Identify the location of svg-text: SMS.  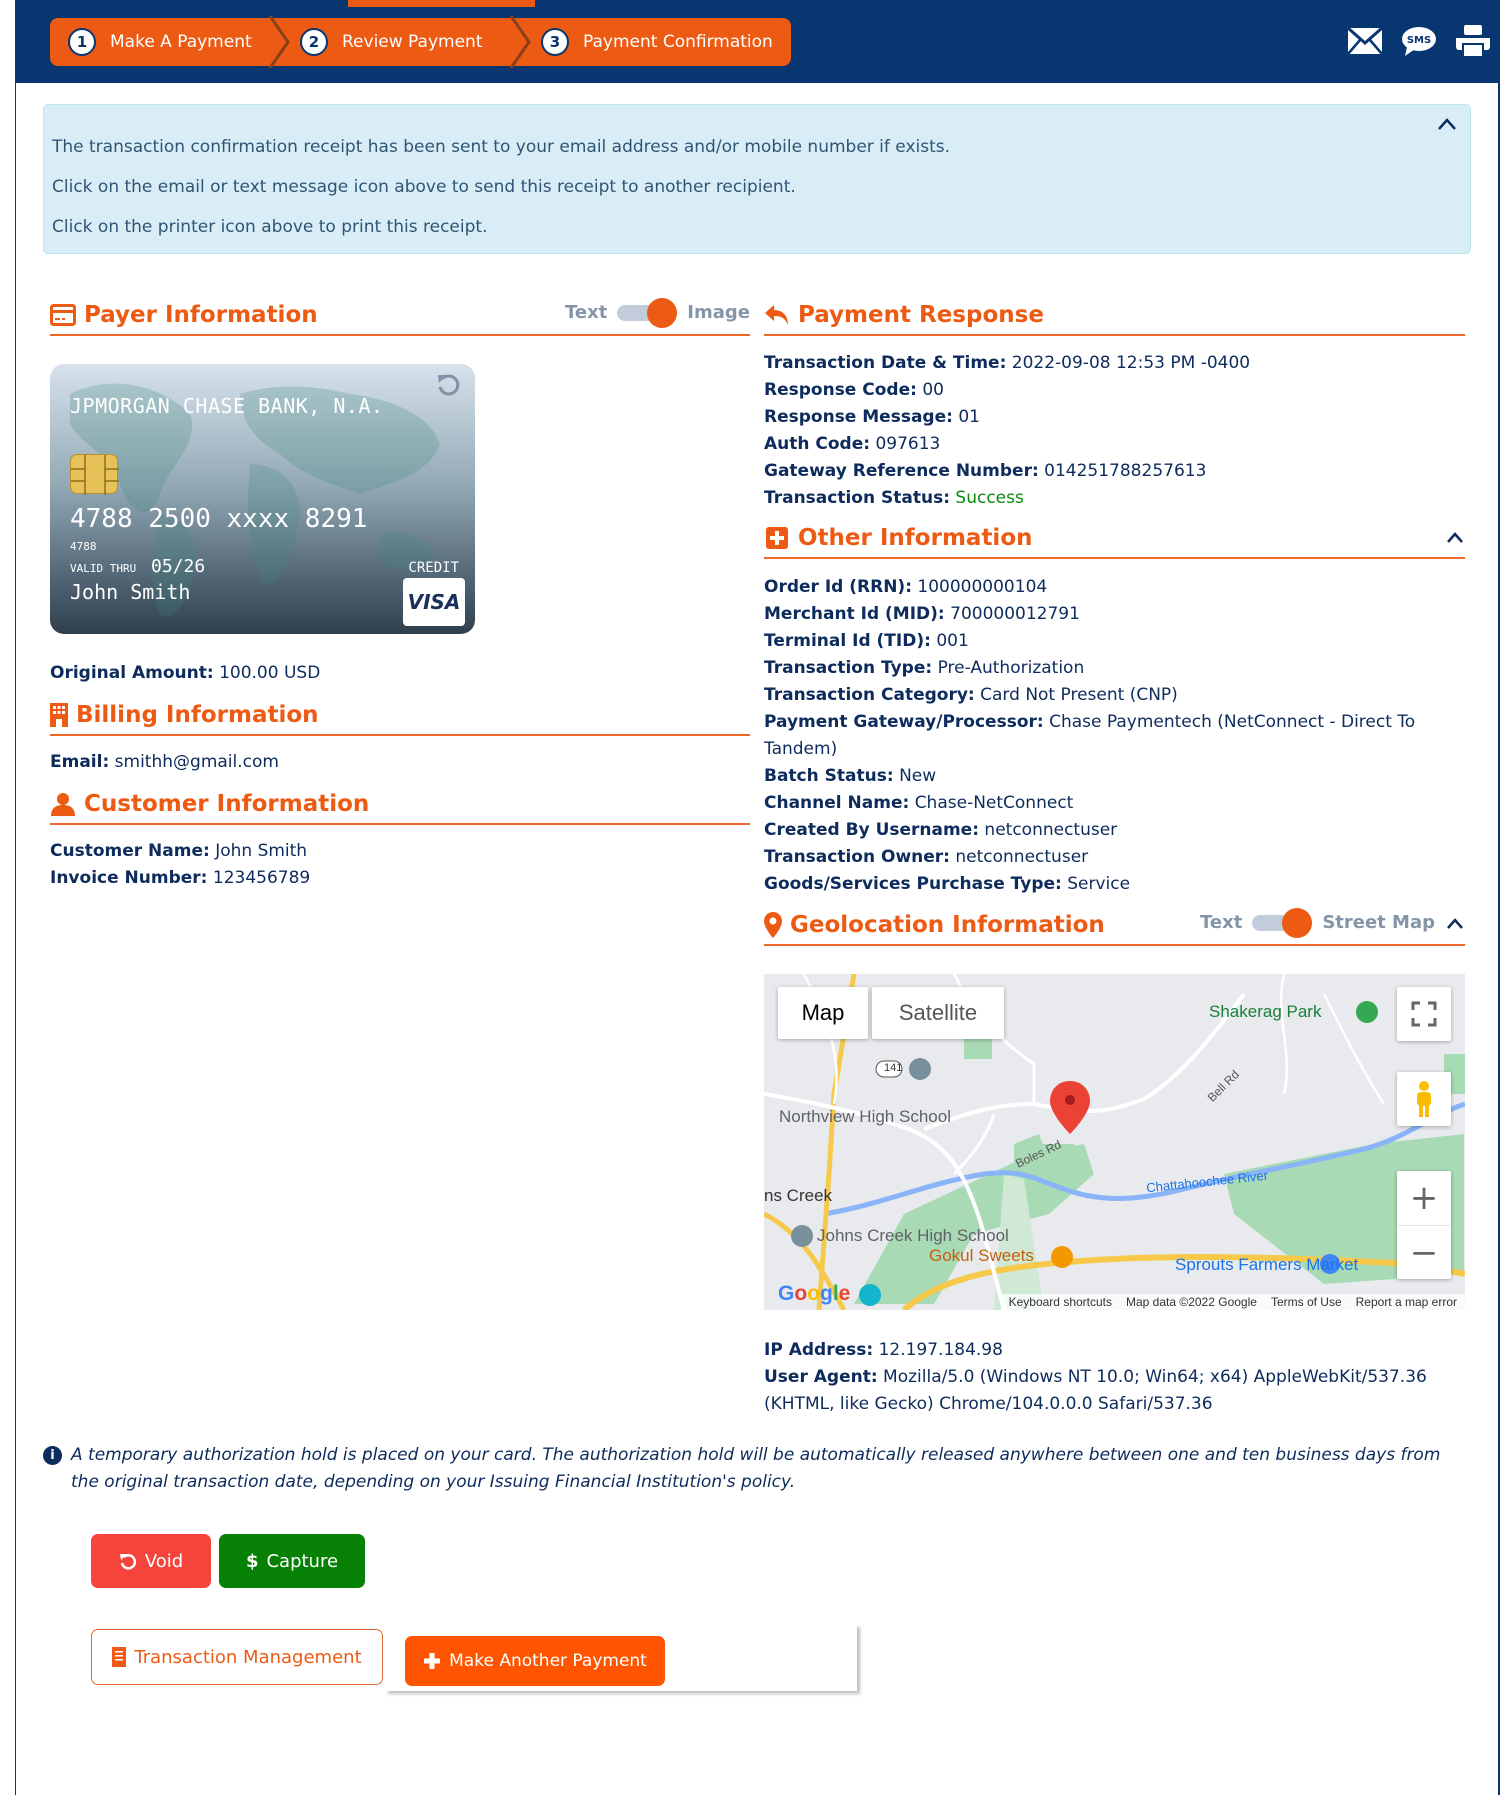
(1419, 40).